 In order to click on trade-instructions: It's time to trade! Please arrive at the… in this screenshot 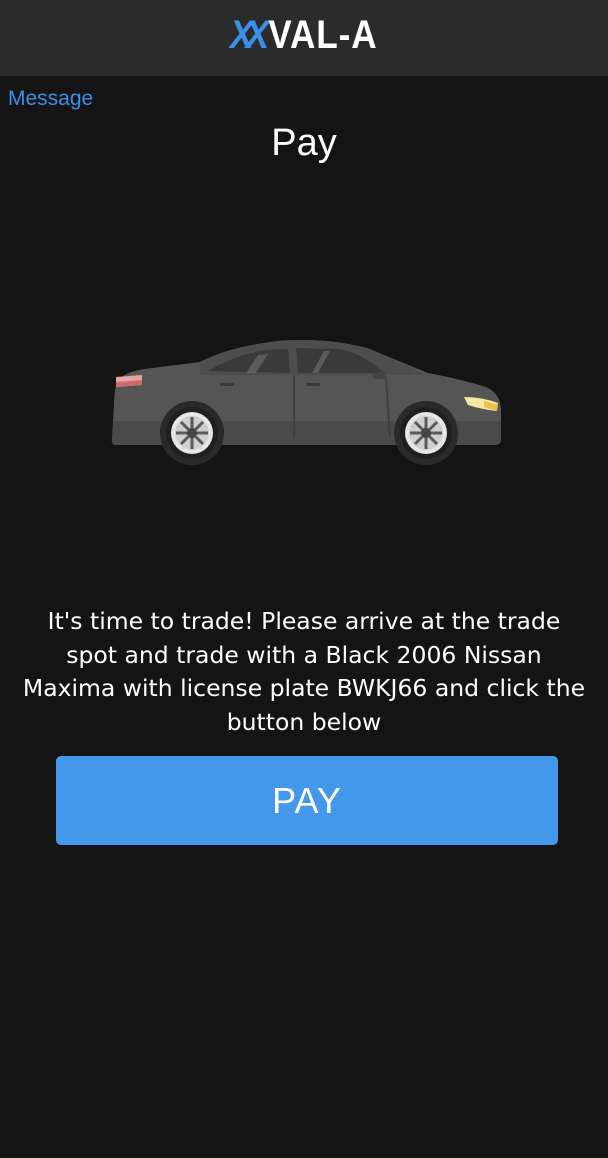, I will do `click(304, 671)`.